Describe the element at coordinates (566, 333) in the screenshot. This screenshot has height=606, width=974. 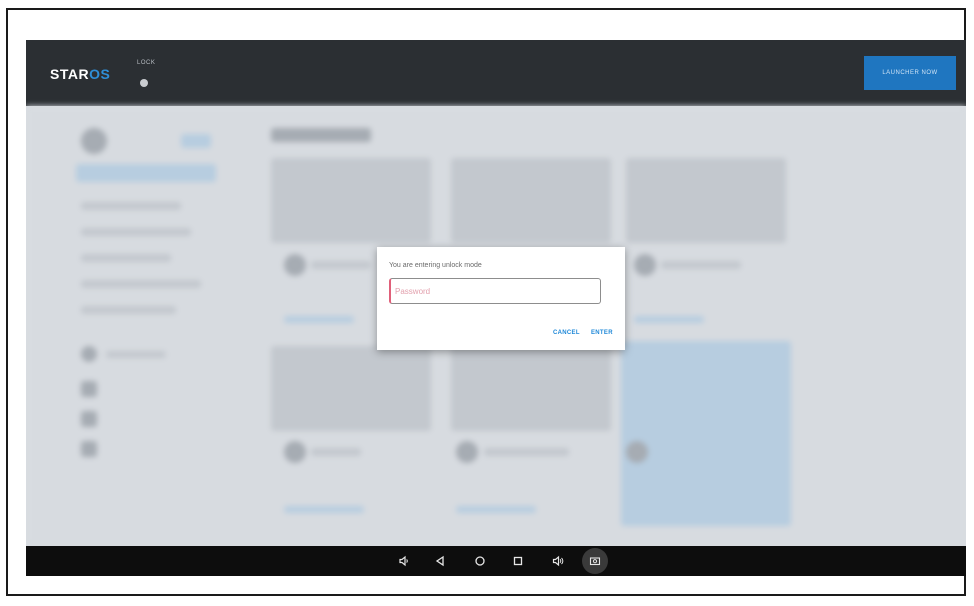
I see `cancel-button: CANCEL` at that location.